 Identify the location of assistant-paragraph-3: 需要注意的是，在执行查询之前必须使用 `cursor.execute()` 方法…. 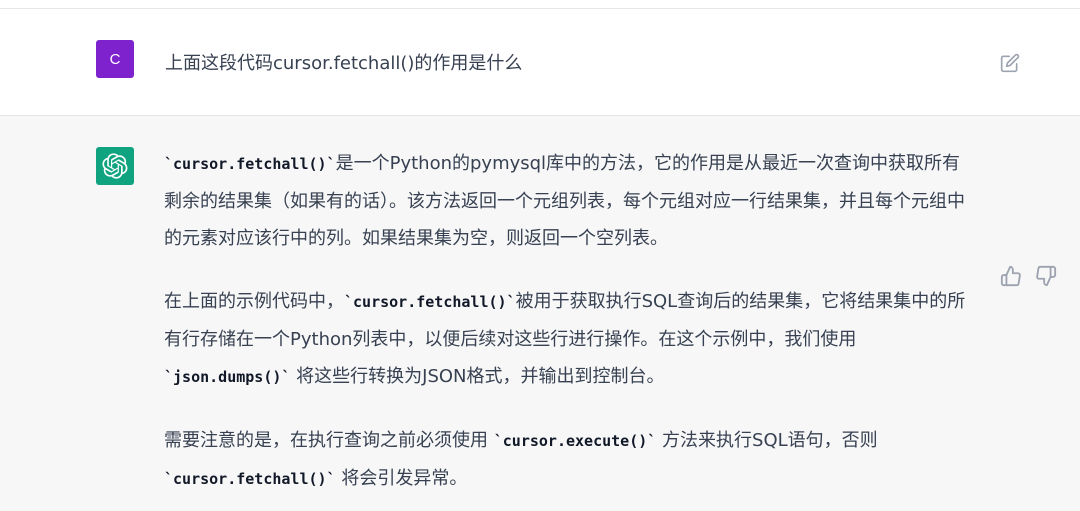
(570, 460).